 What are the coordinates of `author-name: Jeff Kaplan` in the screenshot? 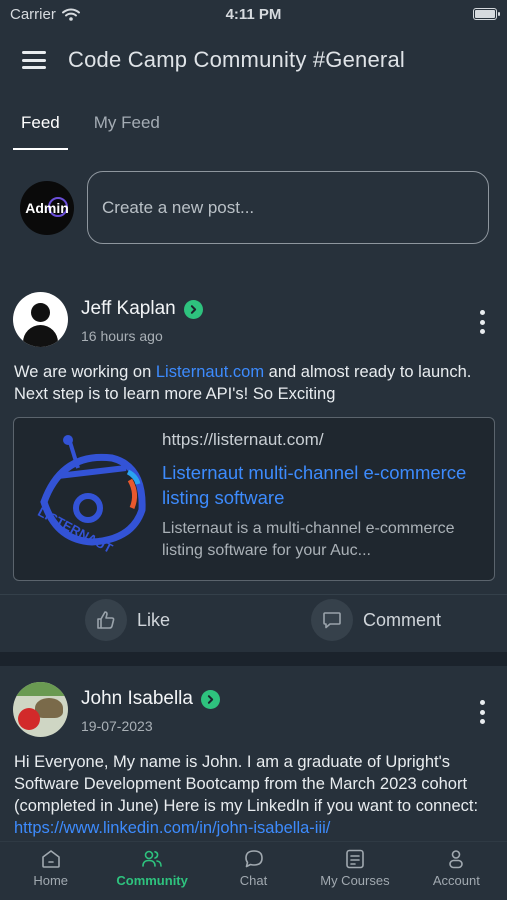 It's located at (128, 308).